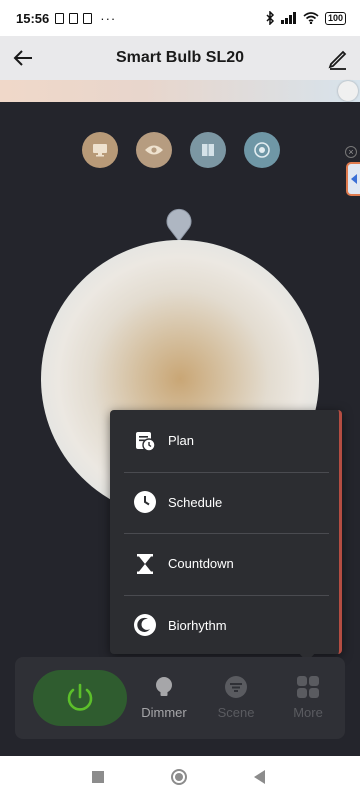  Describe the element at coordinates (236, 712) in the screenshot. I see `tab-label: Scene` at that location.